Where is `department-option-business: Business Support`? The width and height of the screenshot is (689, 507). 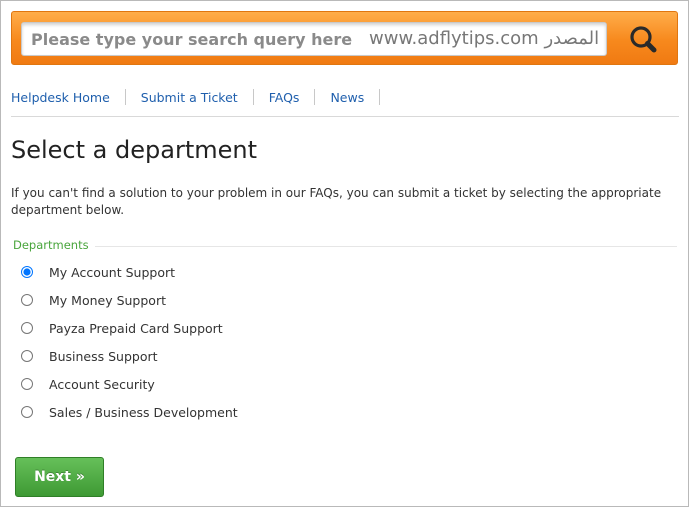 department-option-business: Business Support is located at coordinates (128, 356).